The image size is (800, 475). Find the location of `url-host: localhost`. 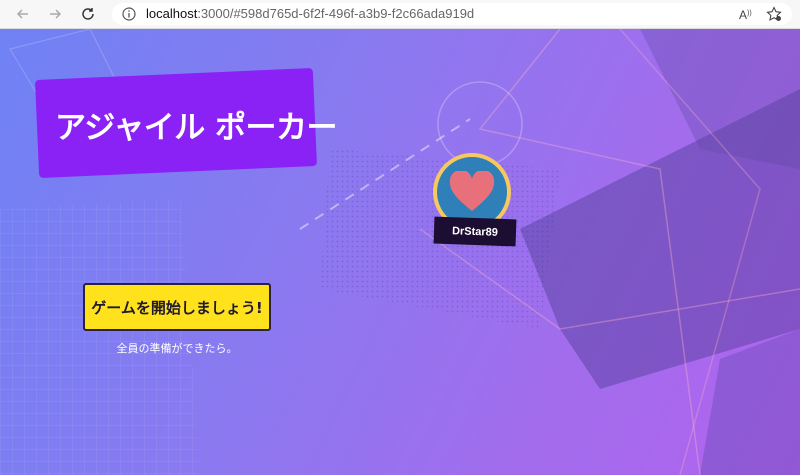

url-host: localhost is located at coordinates (172, 13).